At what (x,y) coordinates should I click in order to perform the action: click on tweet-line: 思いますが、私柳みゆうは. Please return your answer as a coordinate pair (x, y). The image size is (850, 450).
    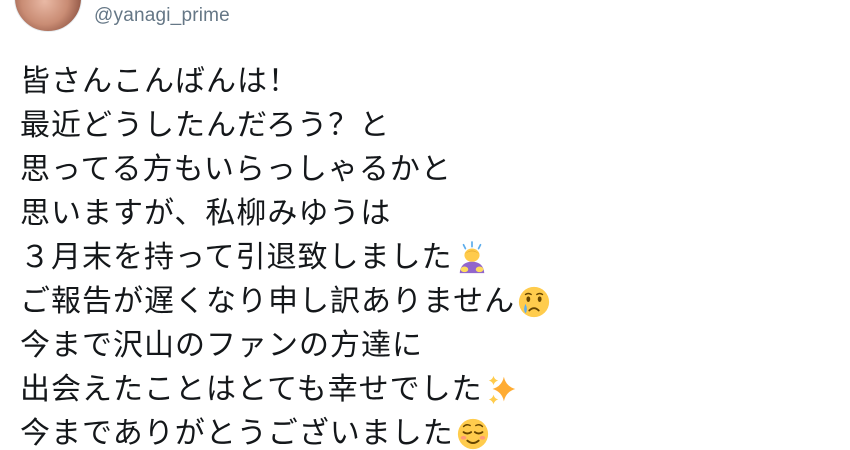
    Looking at the image, I should click on (430, 214).